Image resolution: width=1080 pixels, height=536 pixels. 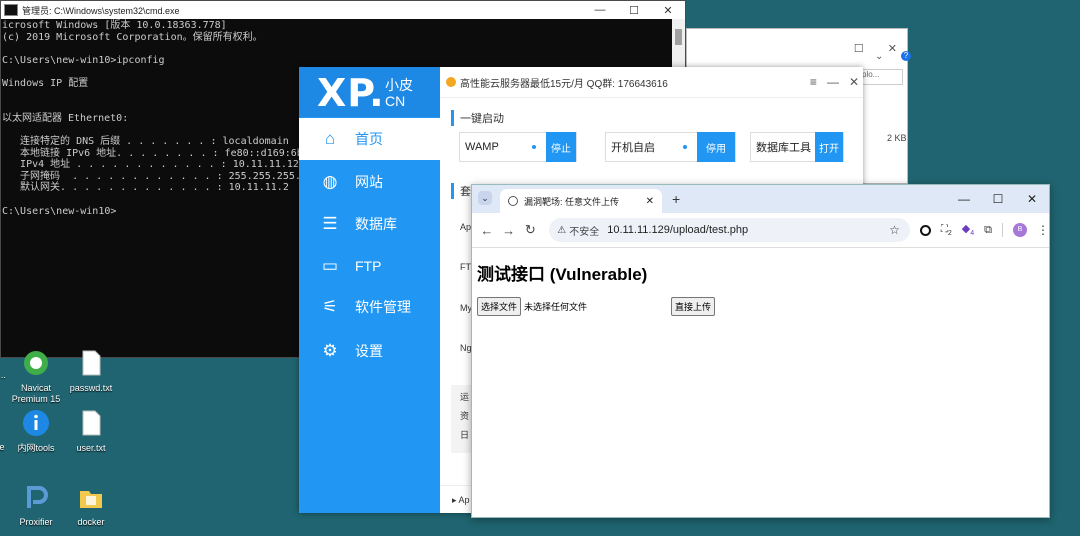 What do you see at coordinates (37, 497) in the screenshot?
I see `proxifier-icon` at bounding box center [37, 497].